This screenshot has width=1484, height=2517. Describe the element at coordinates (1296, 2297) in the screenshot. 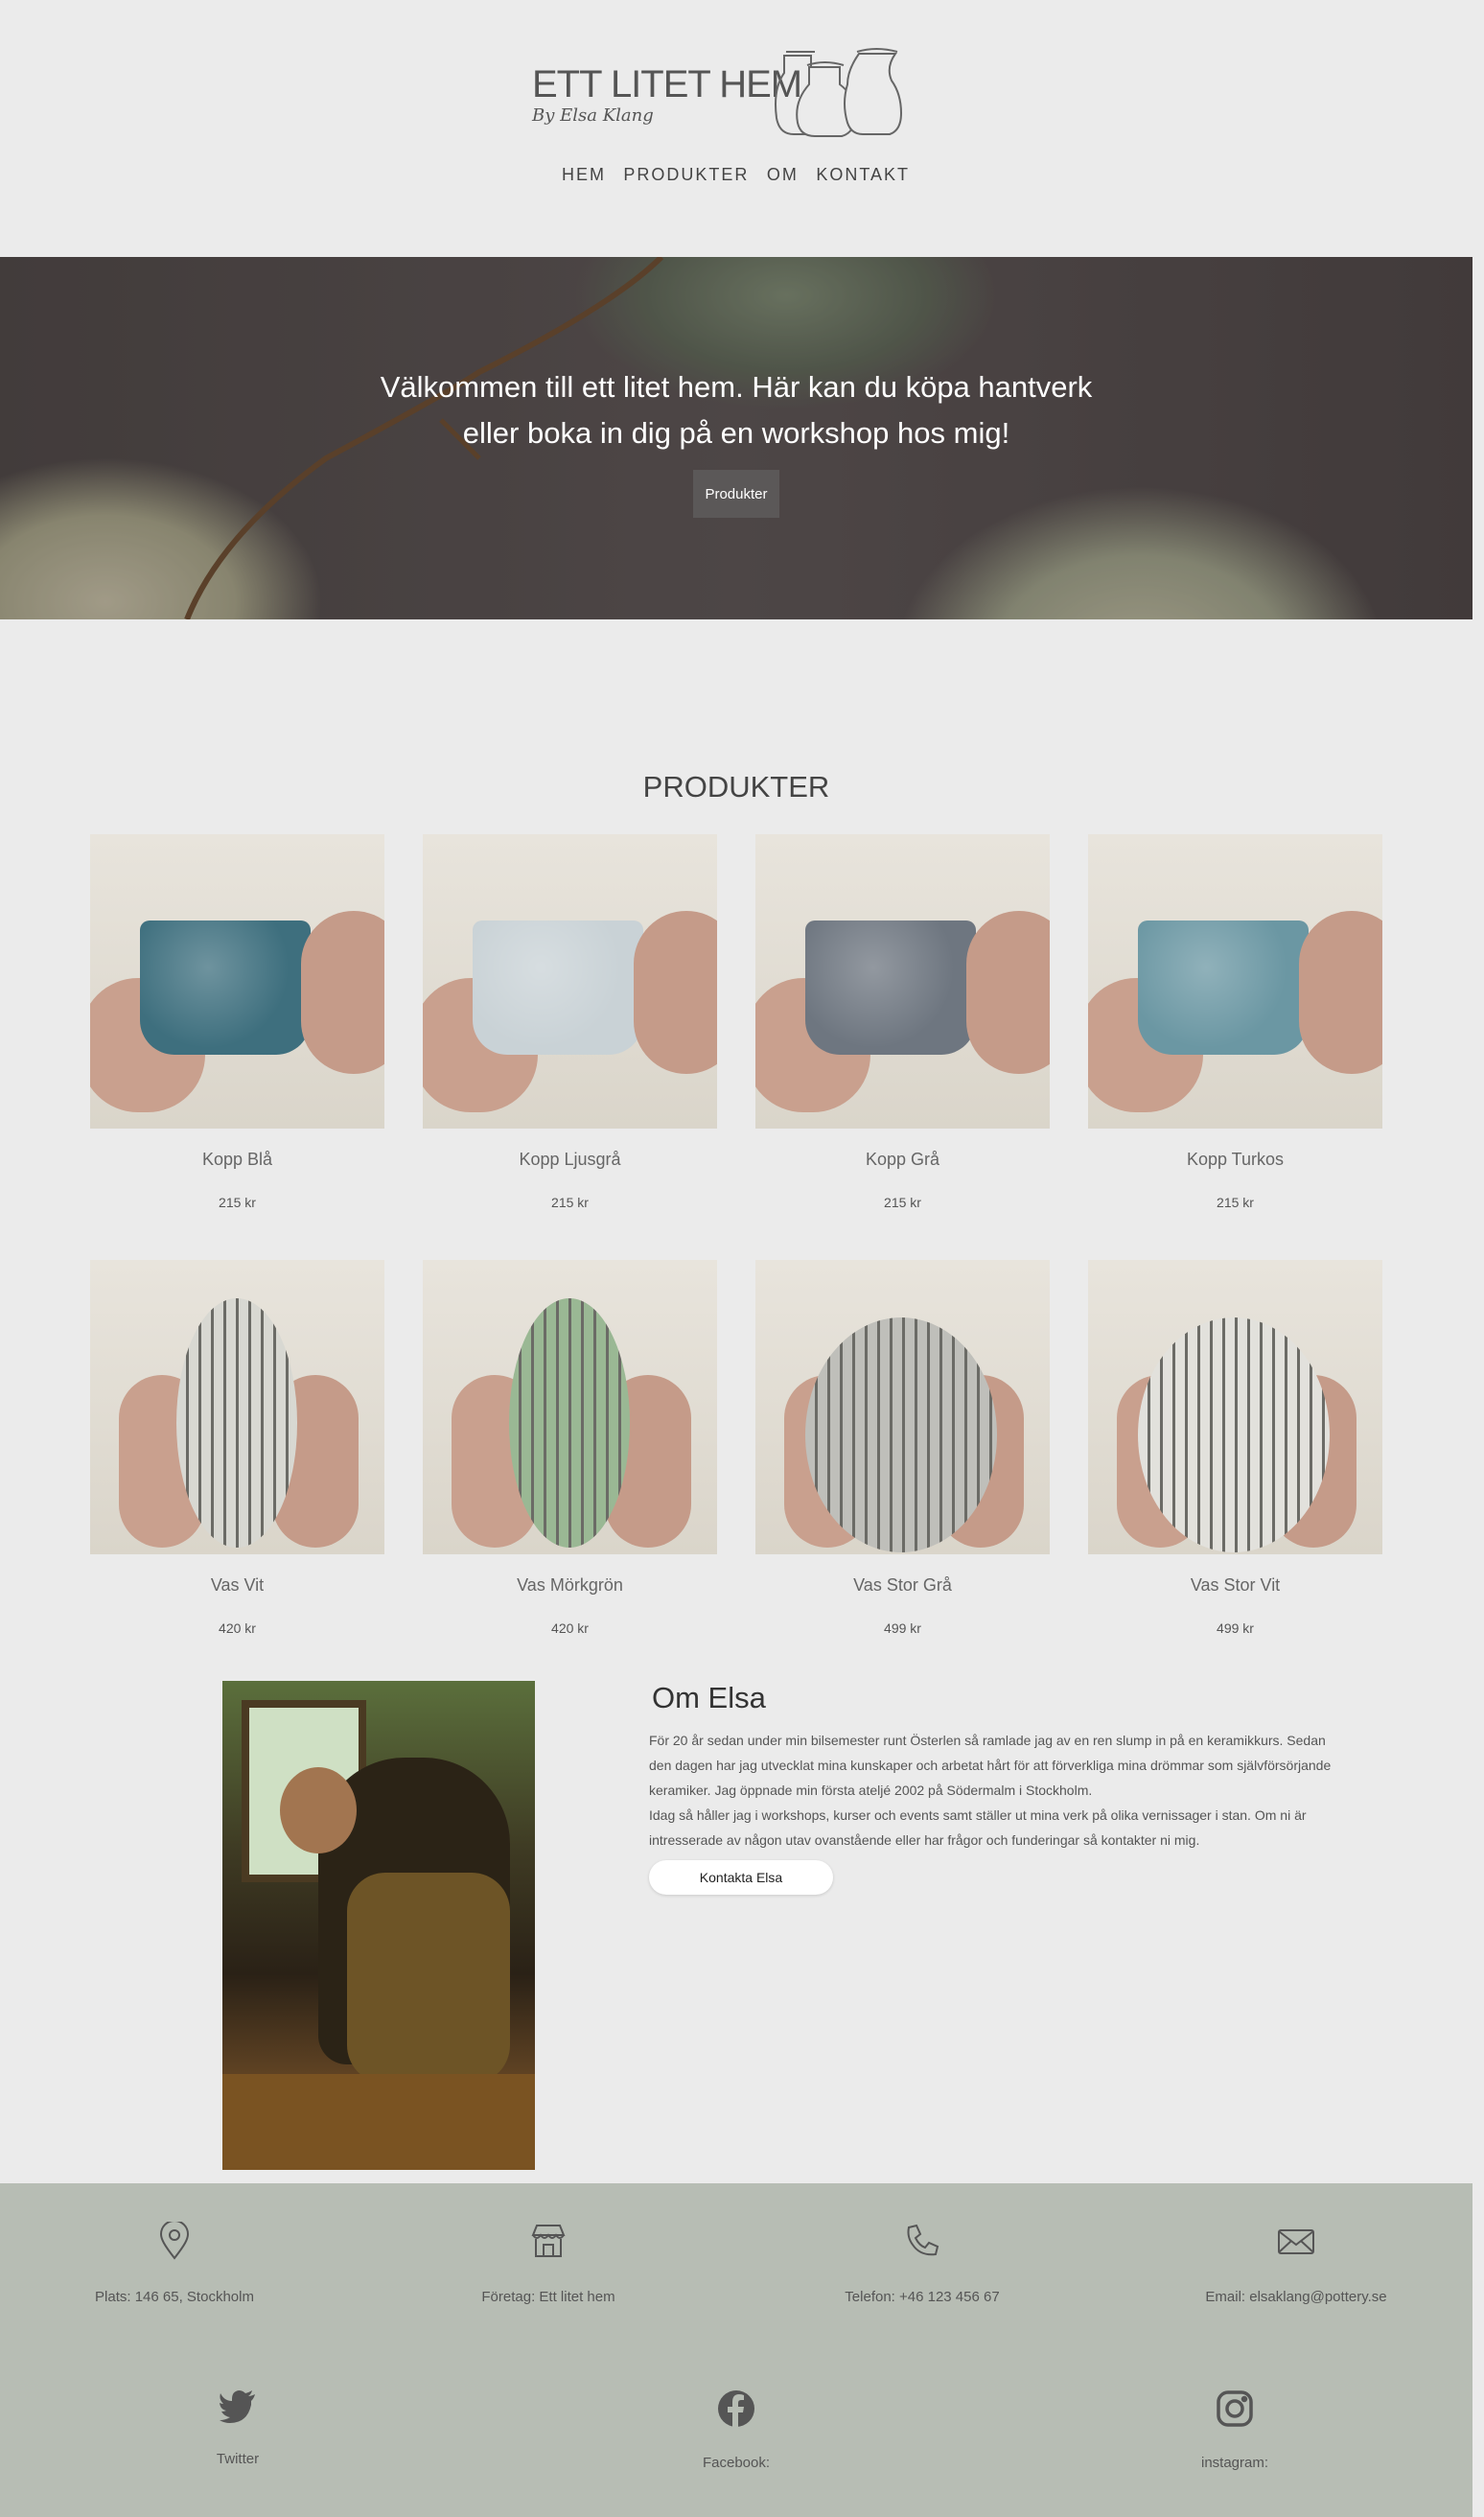

I see `email-text: Email: elsaklang@pottery.se` at that location.